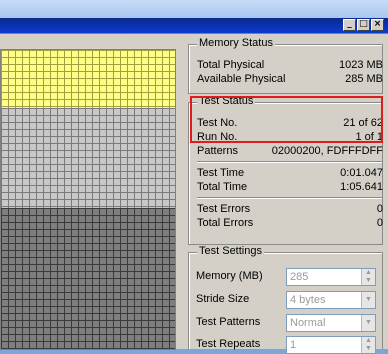 This screenshot has height=354, width=388. I want to click on test-repeats-value: 1, so click(293, 345).